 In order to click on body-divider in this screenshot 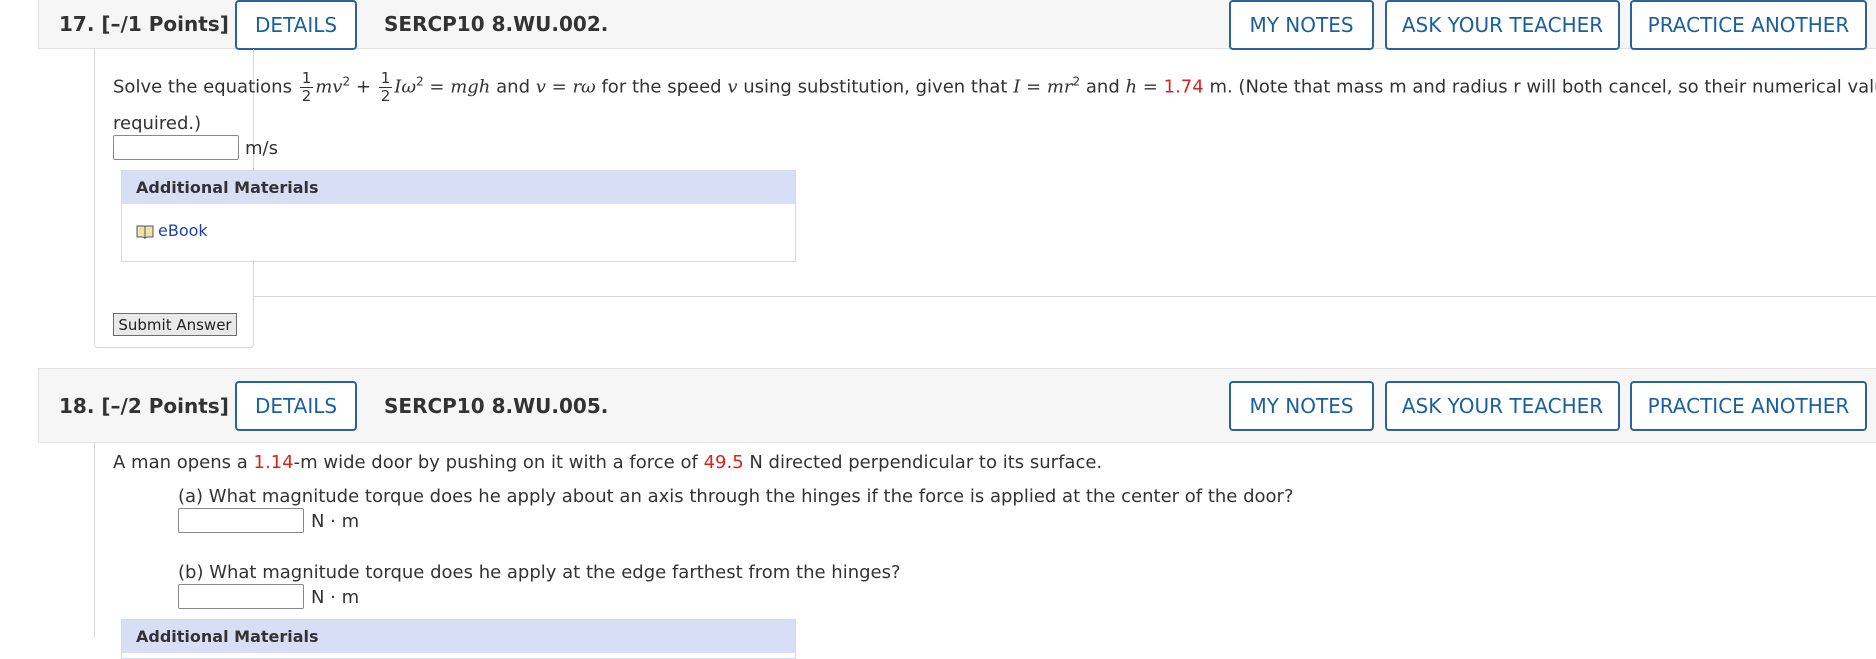, I will do `click(1065, 296)`.